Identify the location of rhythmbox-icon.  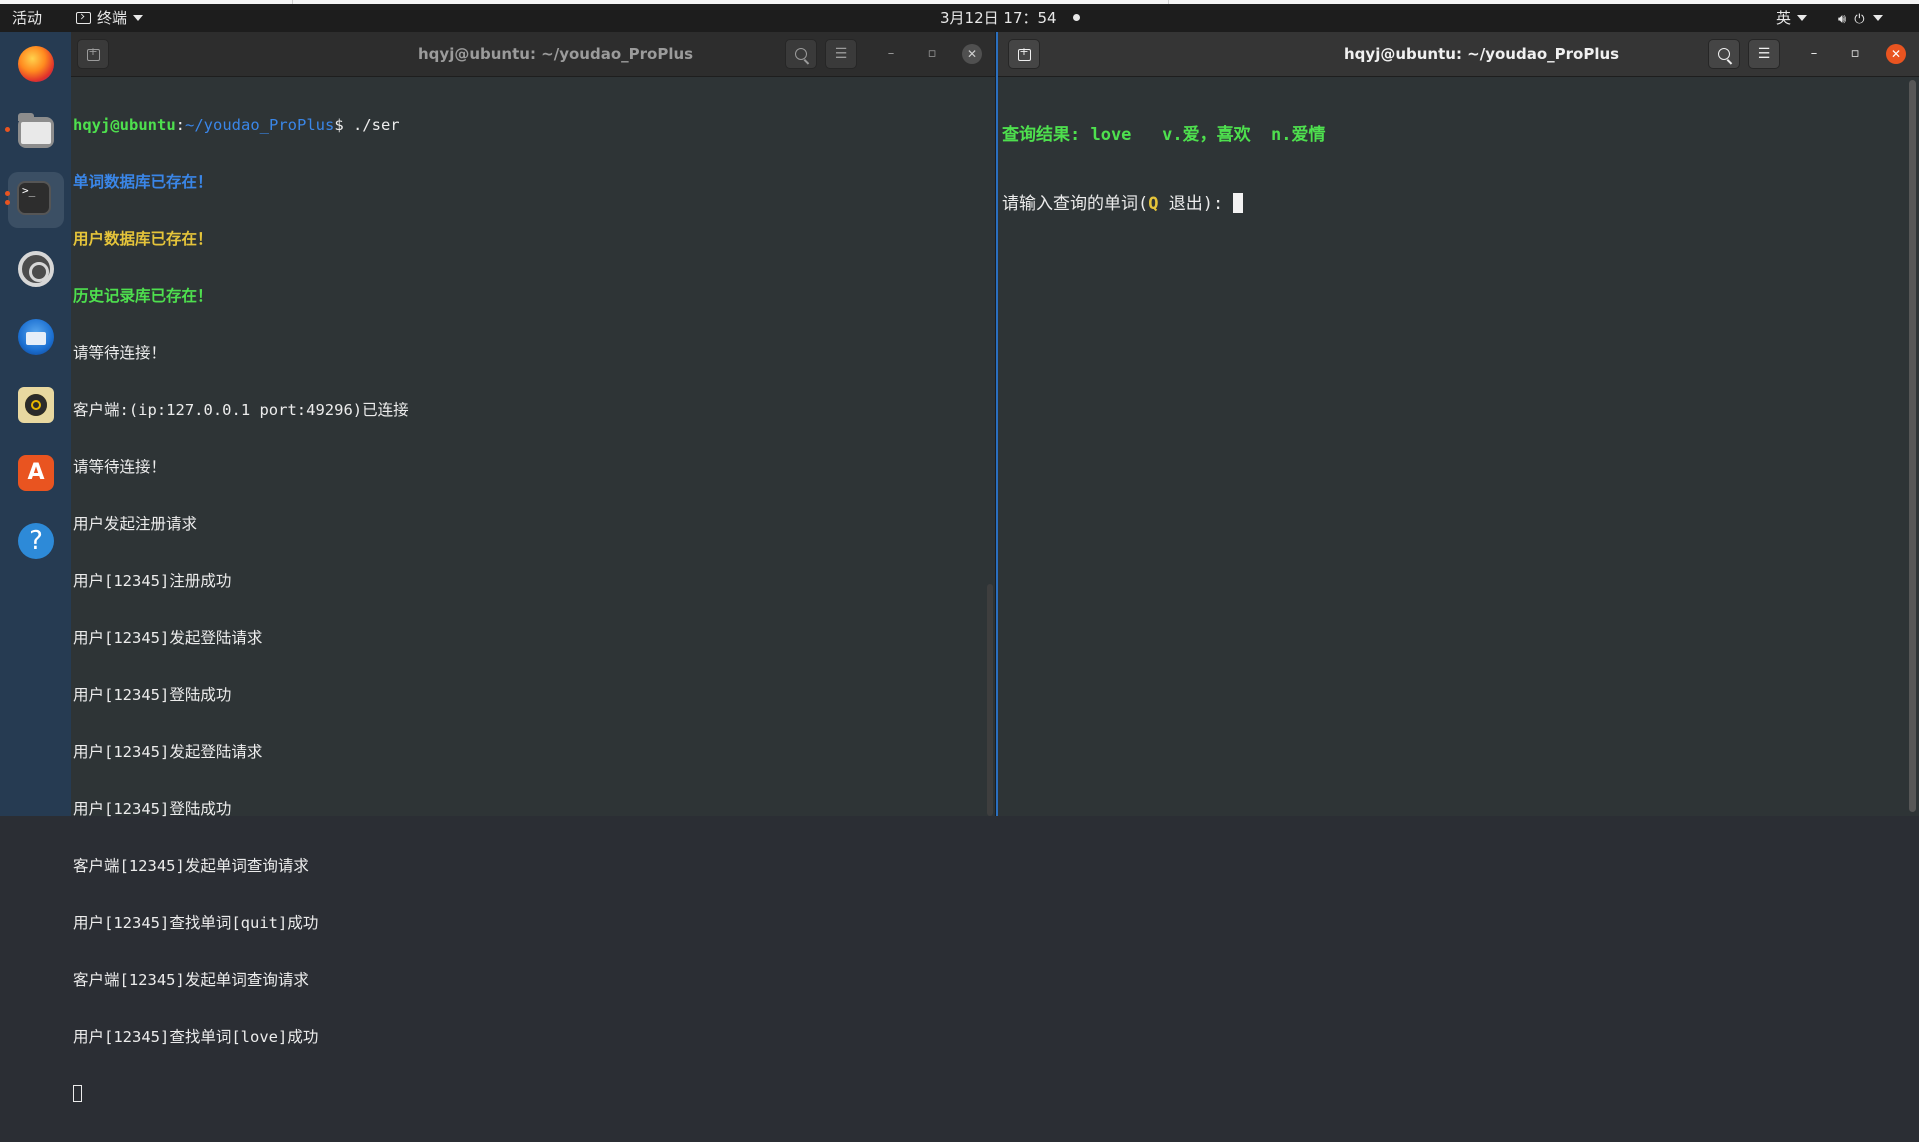
(36, 405).